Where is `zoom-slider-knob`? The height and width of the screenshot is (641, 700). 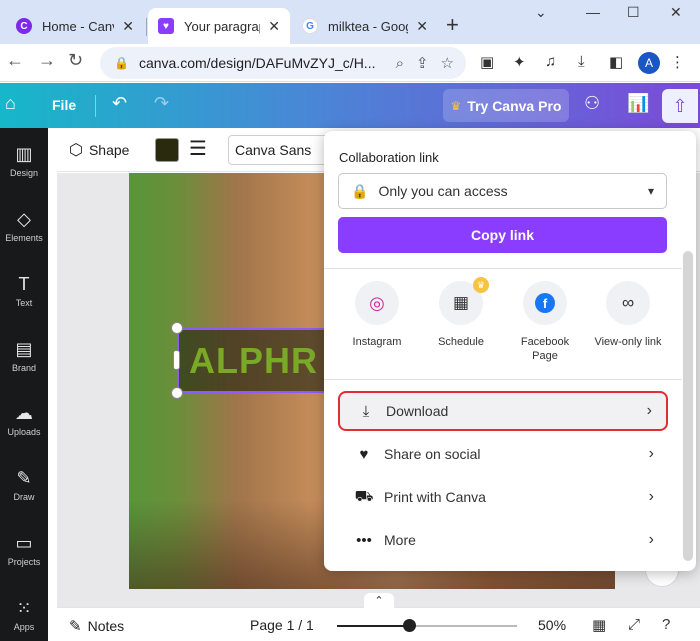
zoom-slider-knob is located at coordinates (409, 625).